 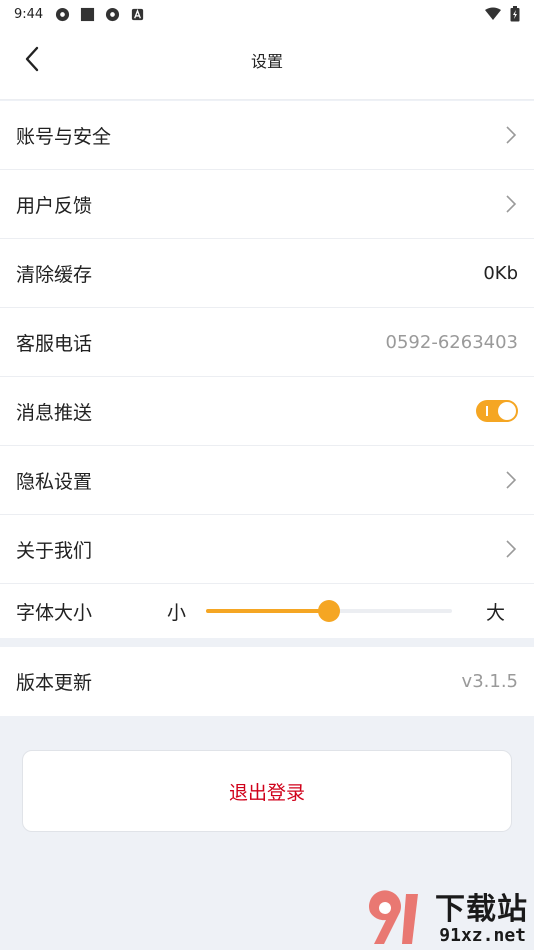 I want to click on slider-thumb, so click(x=329, y=611).